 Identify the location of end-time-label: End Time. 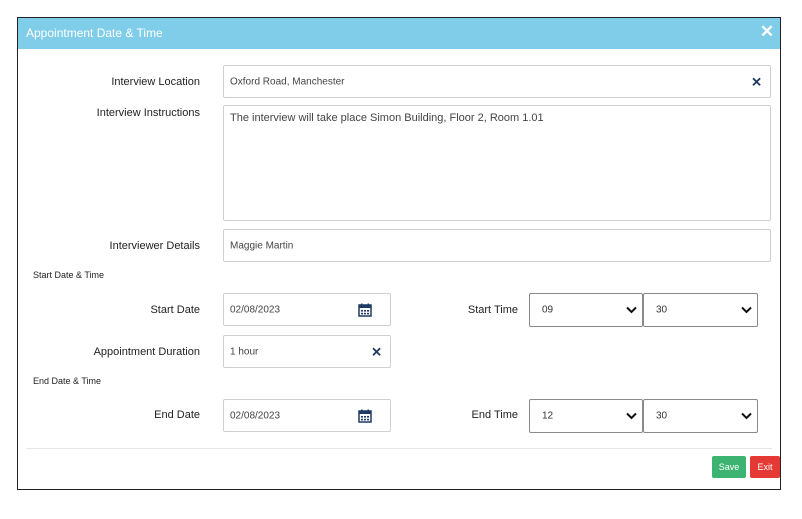
(494, 415).